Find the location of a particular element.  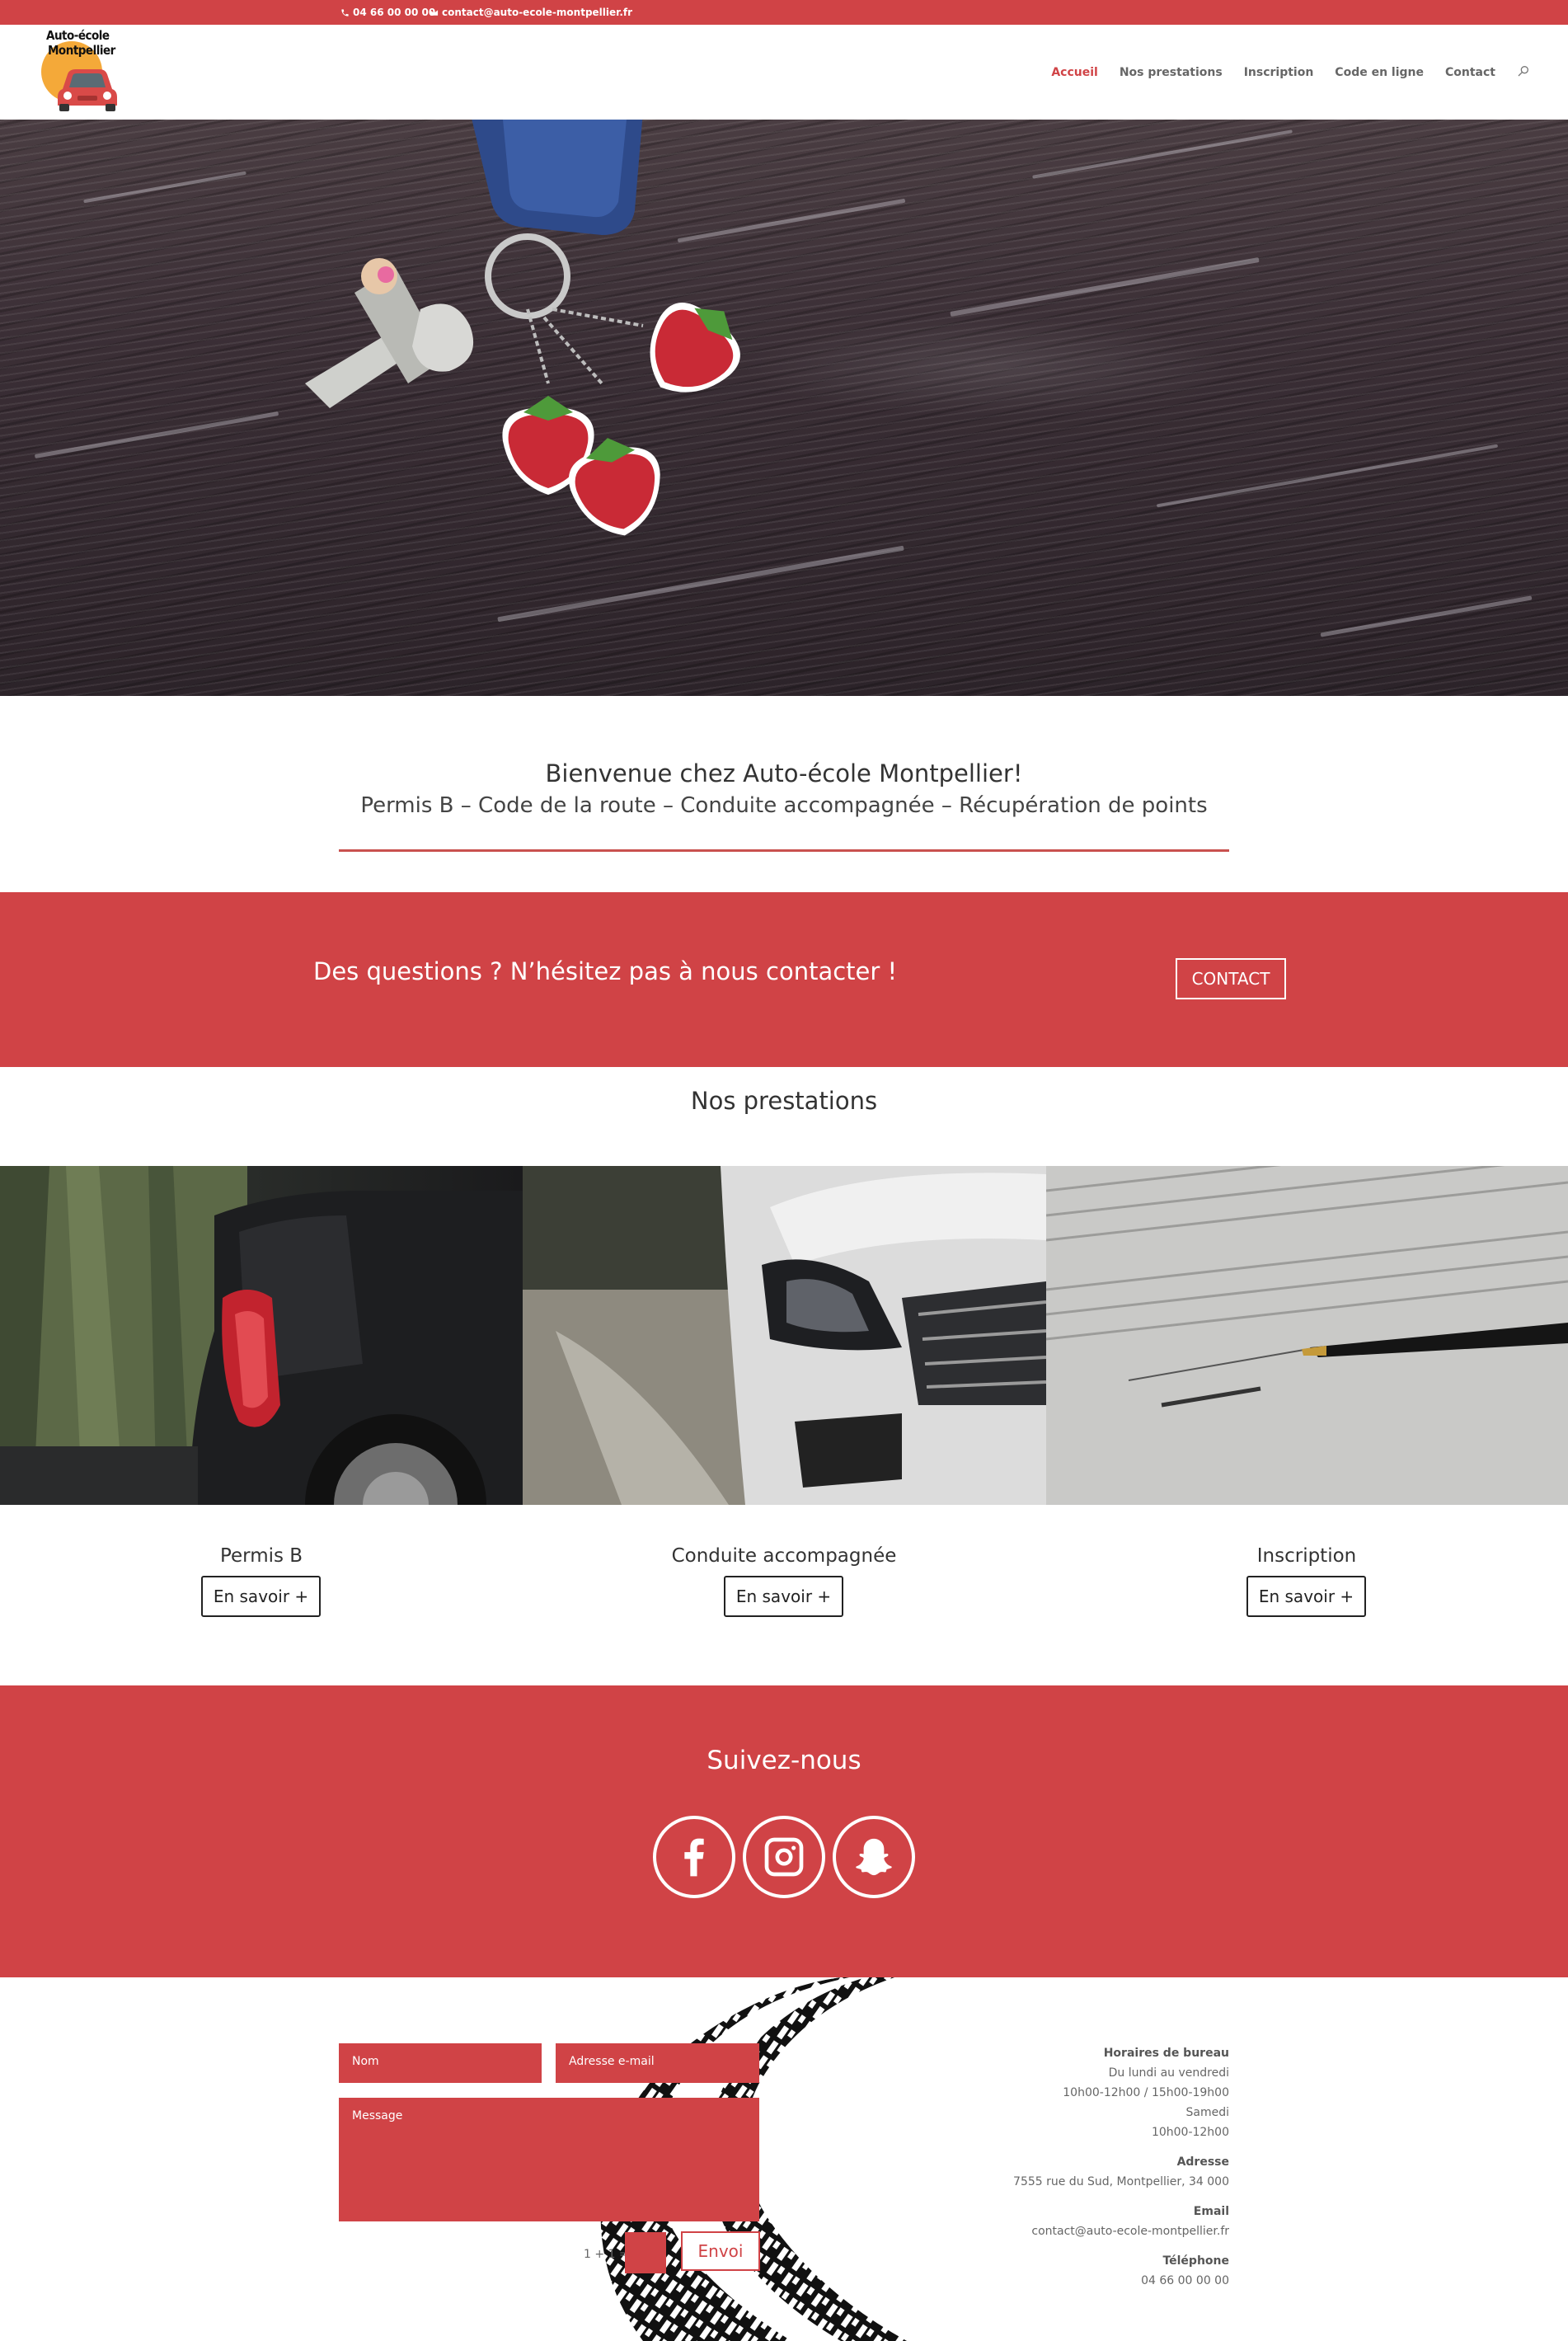

search-button is located at coordinates (1523, 72).